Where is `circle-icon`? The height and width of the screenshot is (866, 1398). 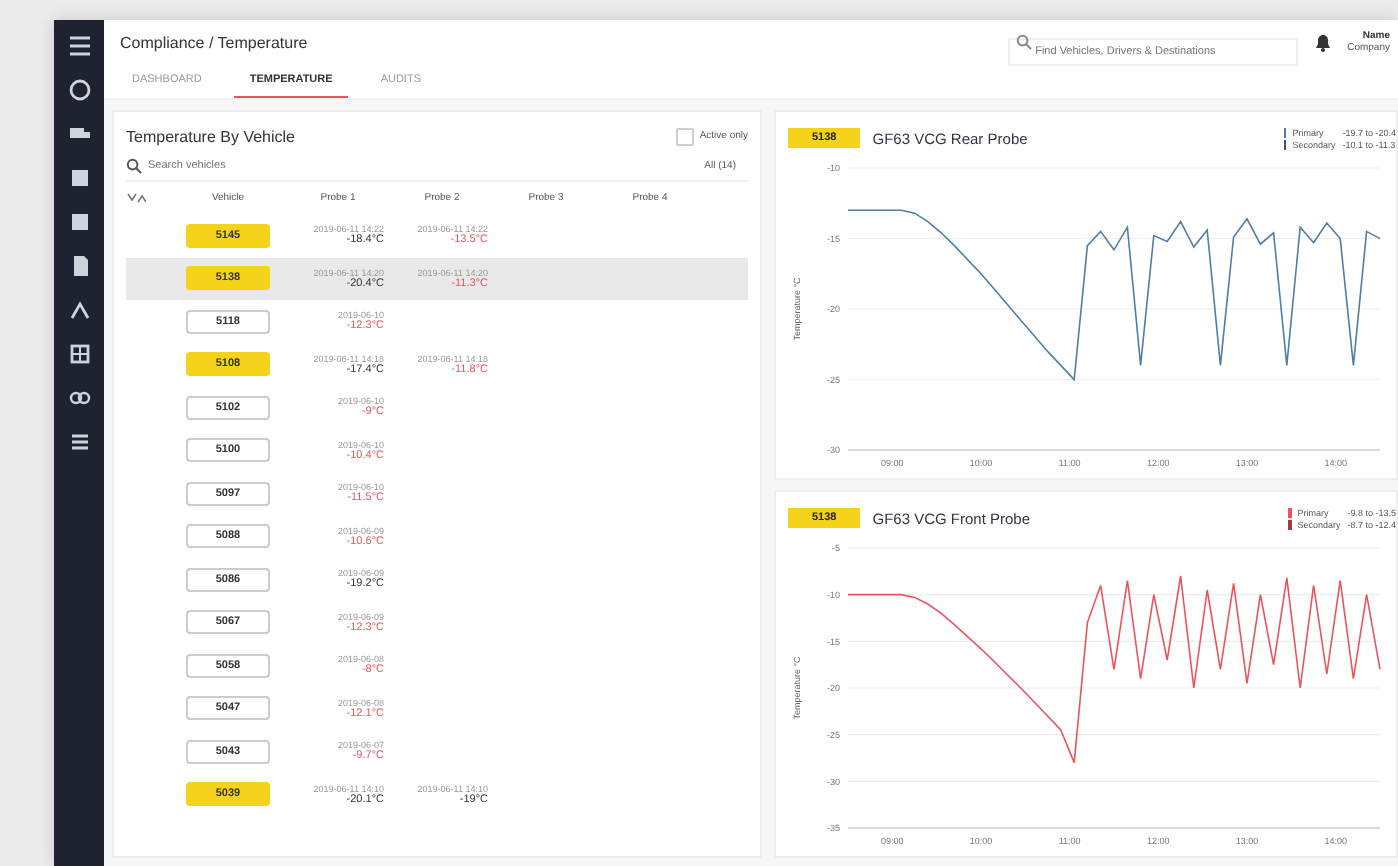 circle-icon is located at coordinates (79, 90).